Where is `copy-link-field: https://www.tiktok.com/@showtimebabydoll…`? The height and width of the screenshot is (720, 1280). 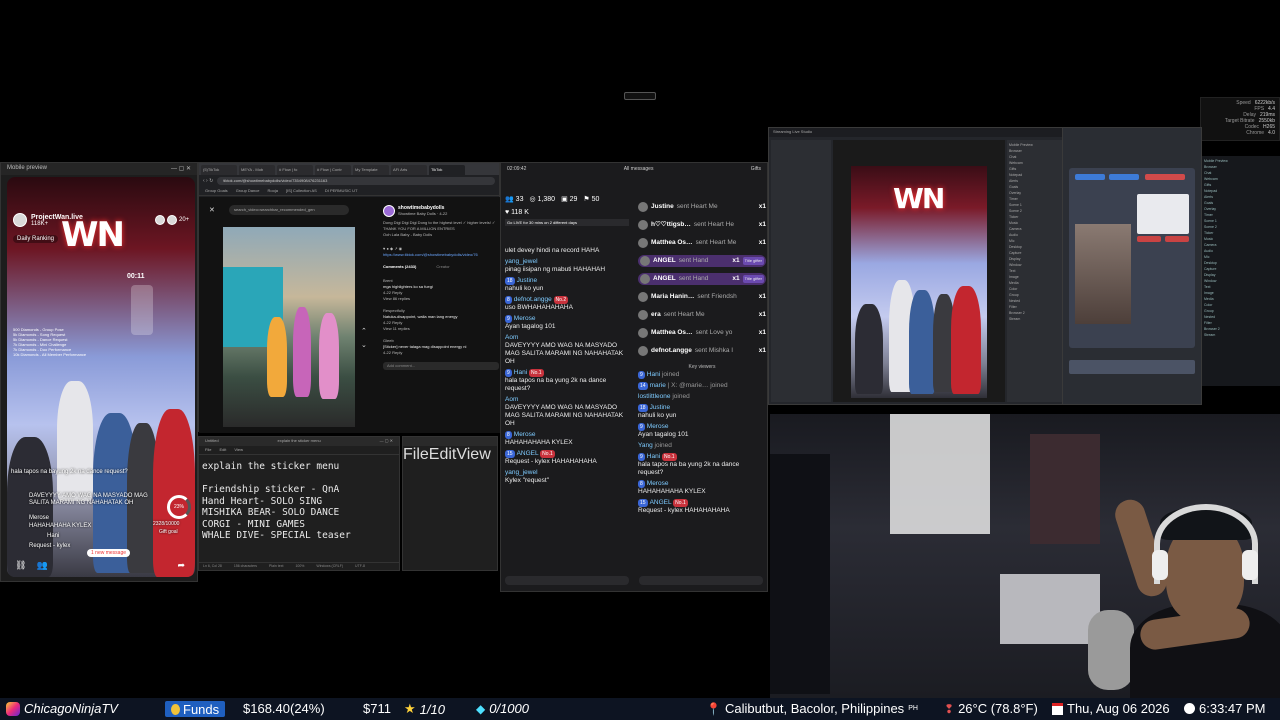 copy-link-field: https://www.tiktok.com/@showtimebabydoll… is located at coordinates (441, 255).